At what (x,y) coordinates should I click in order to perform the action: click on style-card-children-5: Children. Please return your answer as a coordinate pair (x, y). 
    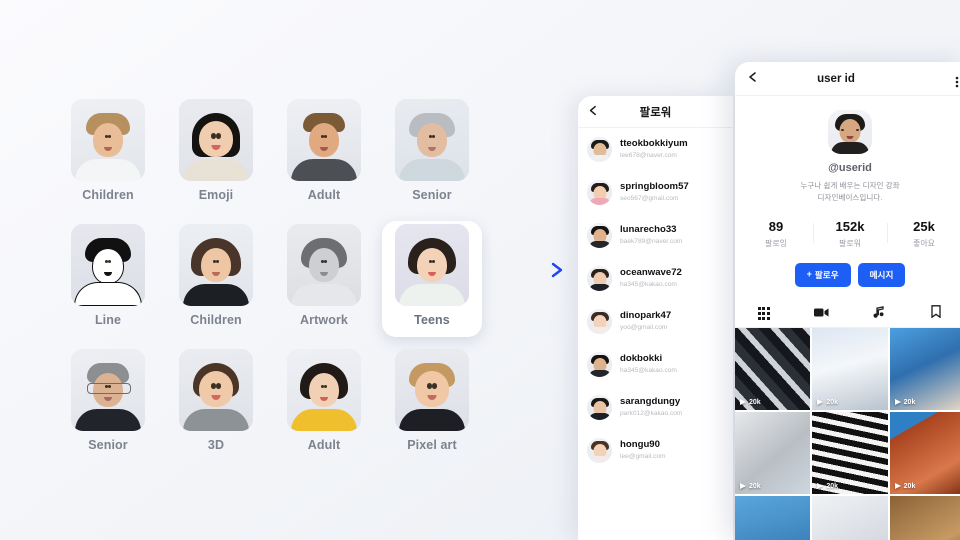
    Looking at the image, I should click on (216, 279).